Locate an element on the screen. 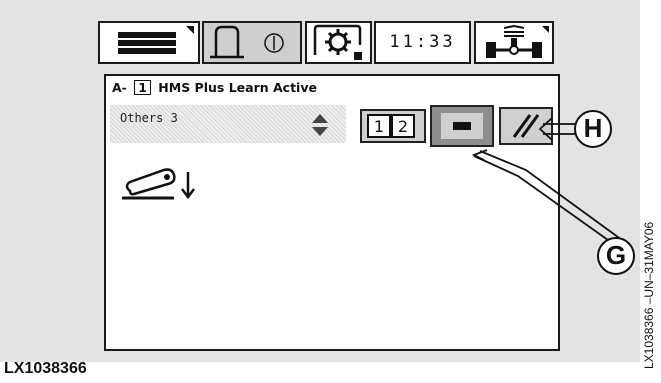 The height and width of the screenshot is (383, 661). figure-id: LX1038366 is located at coordinates (45, 368).